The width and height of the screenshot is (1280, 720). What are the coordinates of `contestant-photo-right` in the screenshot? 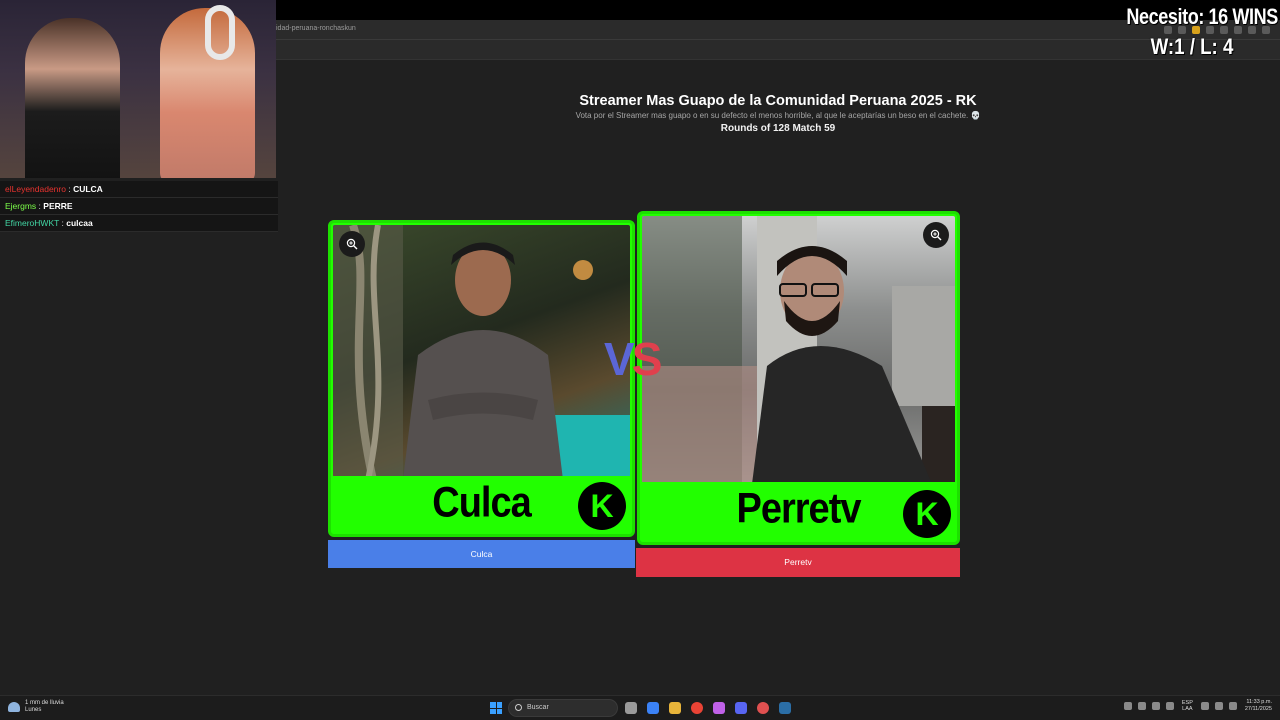 It's located at (798, 350).